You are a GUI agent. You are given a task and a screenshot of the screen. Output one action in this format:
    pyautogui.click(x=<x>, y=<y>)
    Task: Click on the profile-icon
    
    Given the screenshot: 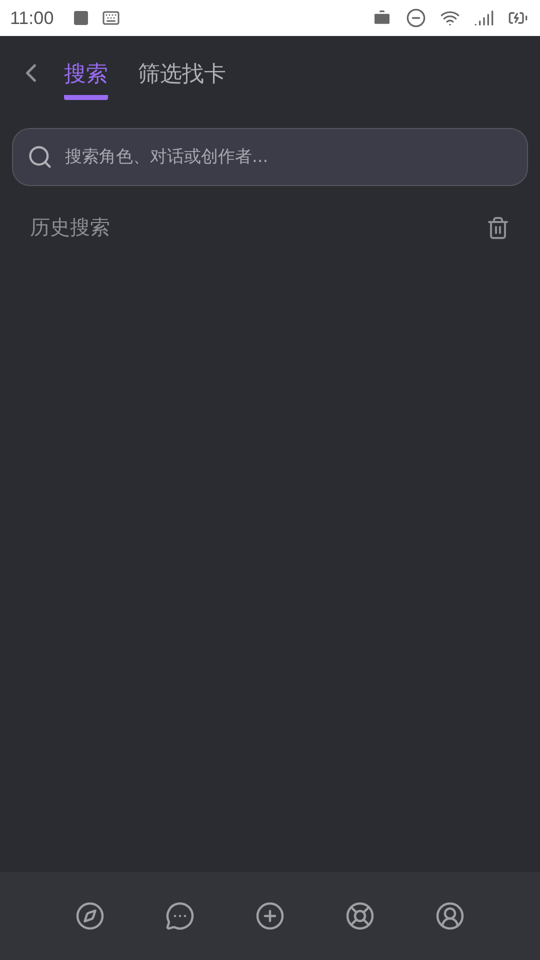 What is the action you would take?
    pyautogui.click(x=450, y=916)
    